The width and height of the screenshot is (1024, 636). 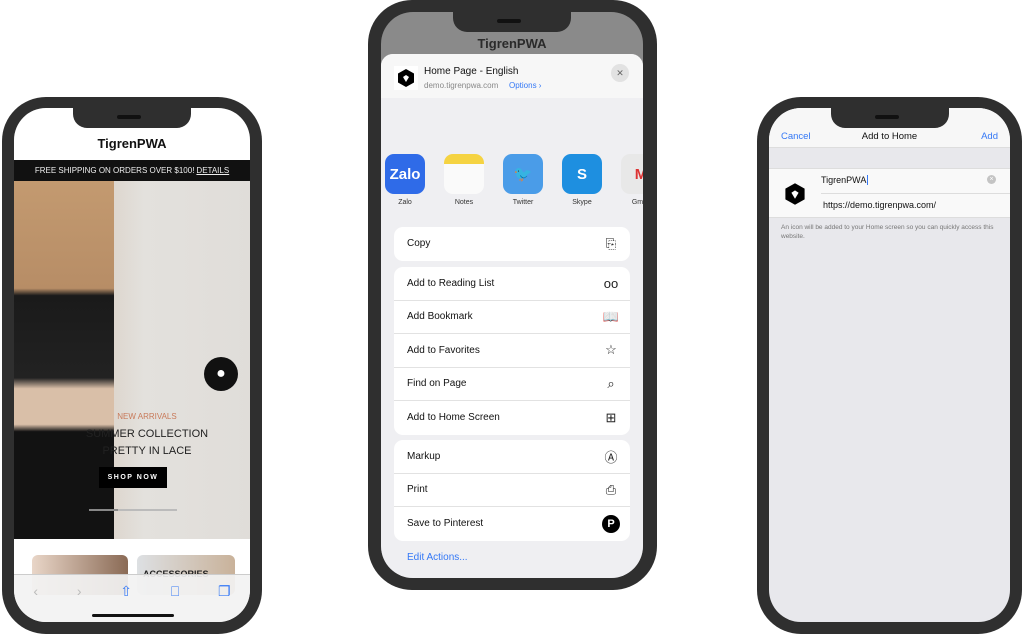 What do you see at coordinates (114, 170) in the screenshot?
I see `promo-text: FREE SHIPPING ON ORDERS OVER $100!` at bounding box center [114, 170].